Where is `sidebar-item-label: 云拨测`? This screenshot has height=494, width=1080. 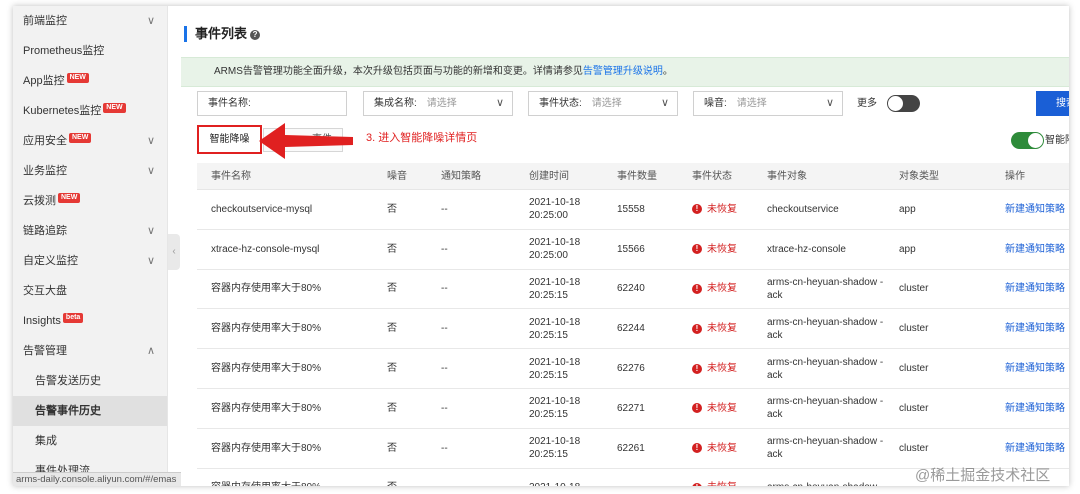
sidebar-item-label: 云拨测 is located at coordinates (39, 201).